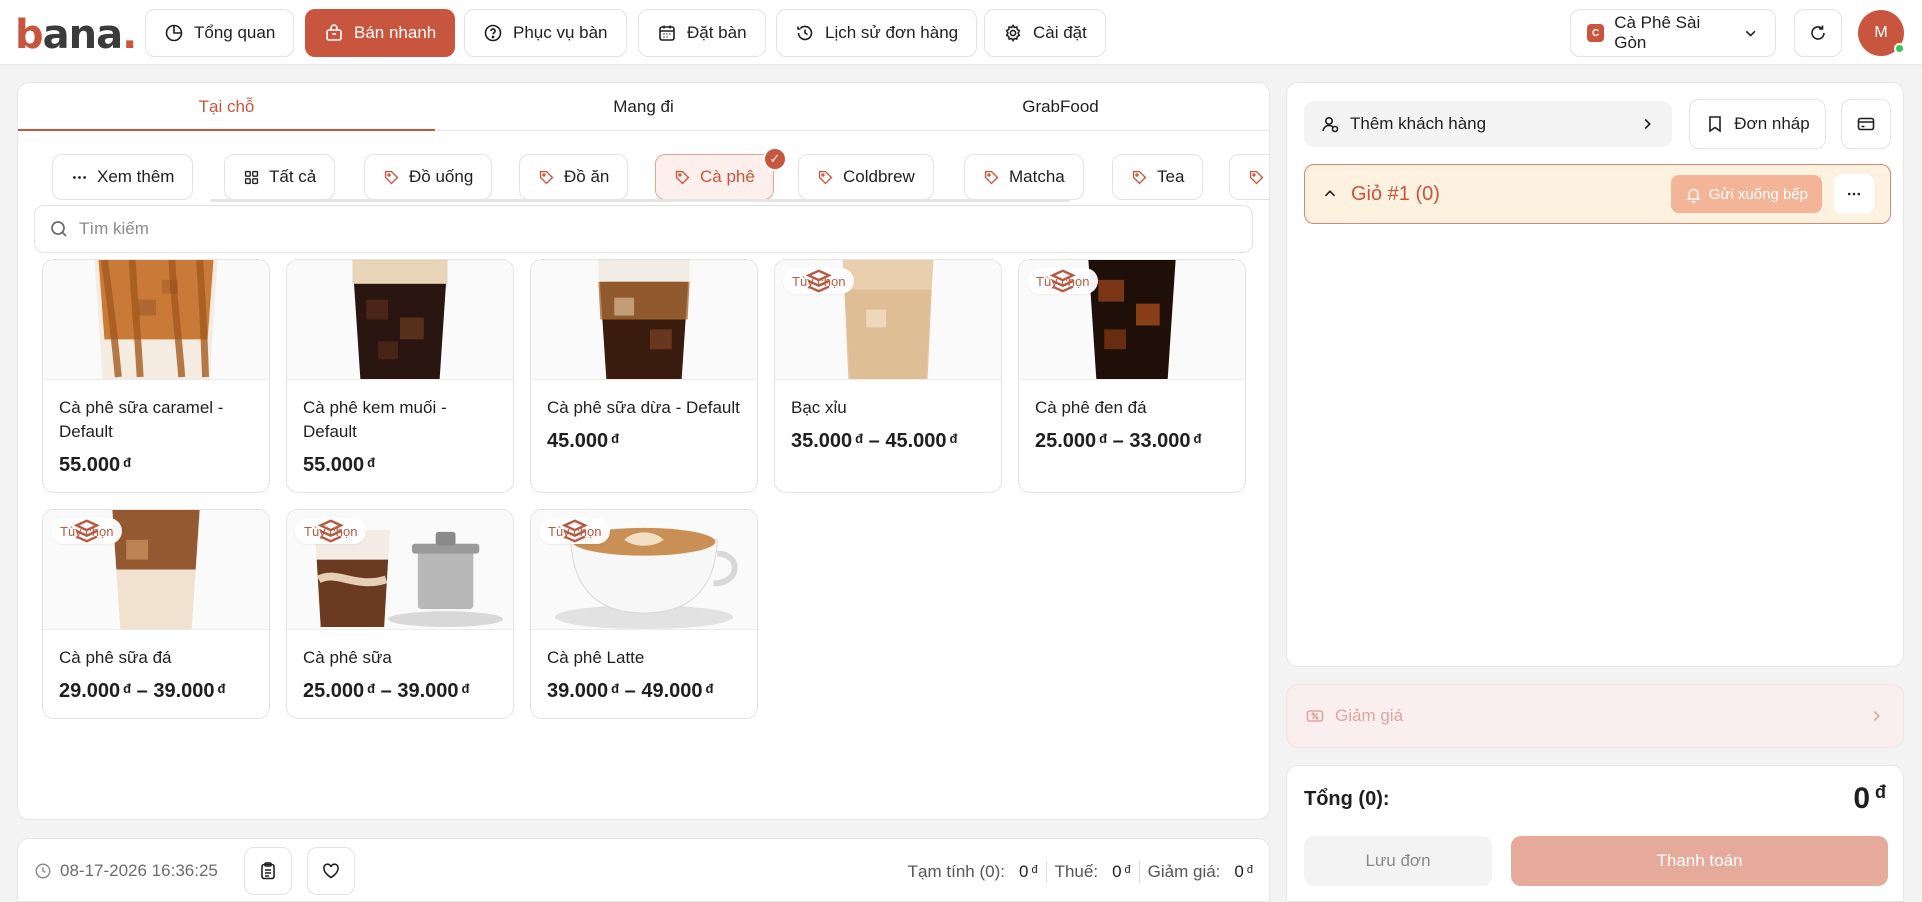 This screenshot has height=902, width=1922. I want to click on add-customer-label: Thêm khách hàng, so click(1418, 123).